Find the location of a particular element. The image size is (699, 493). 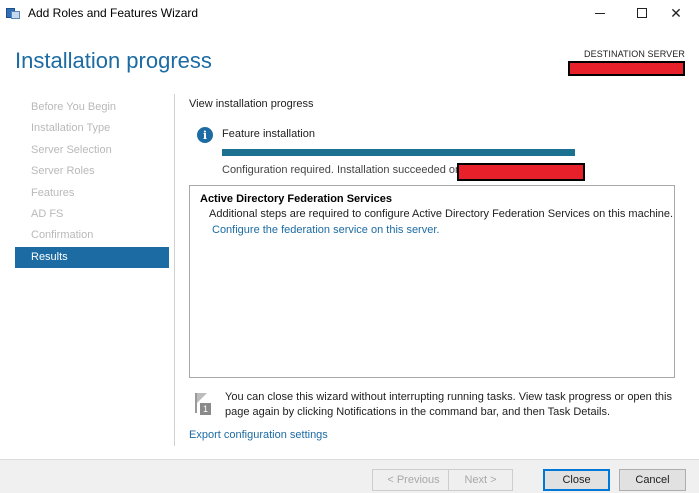

result-title: Active Directory Federation Services is located at coordinates (296, 199).